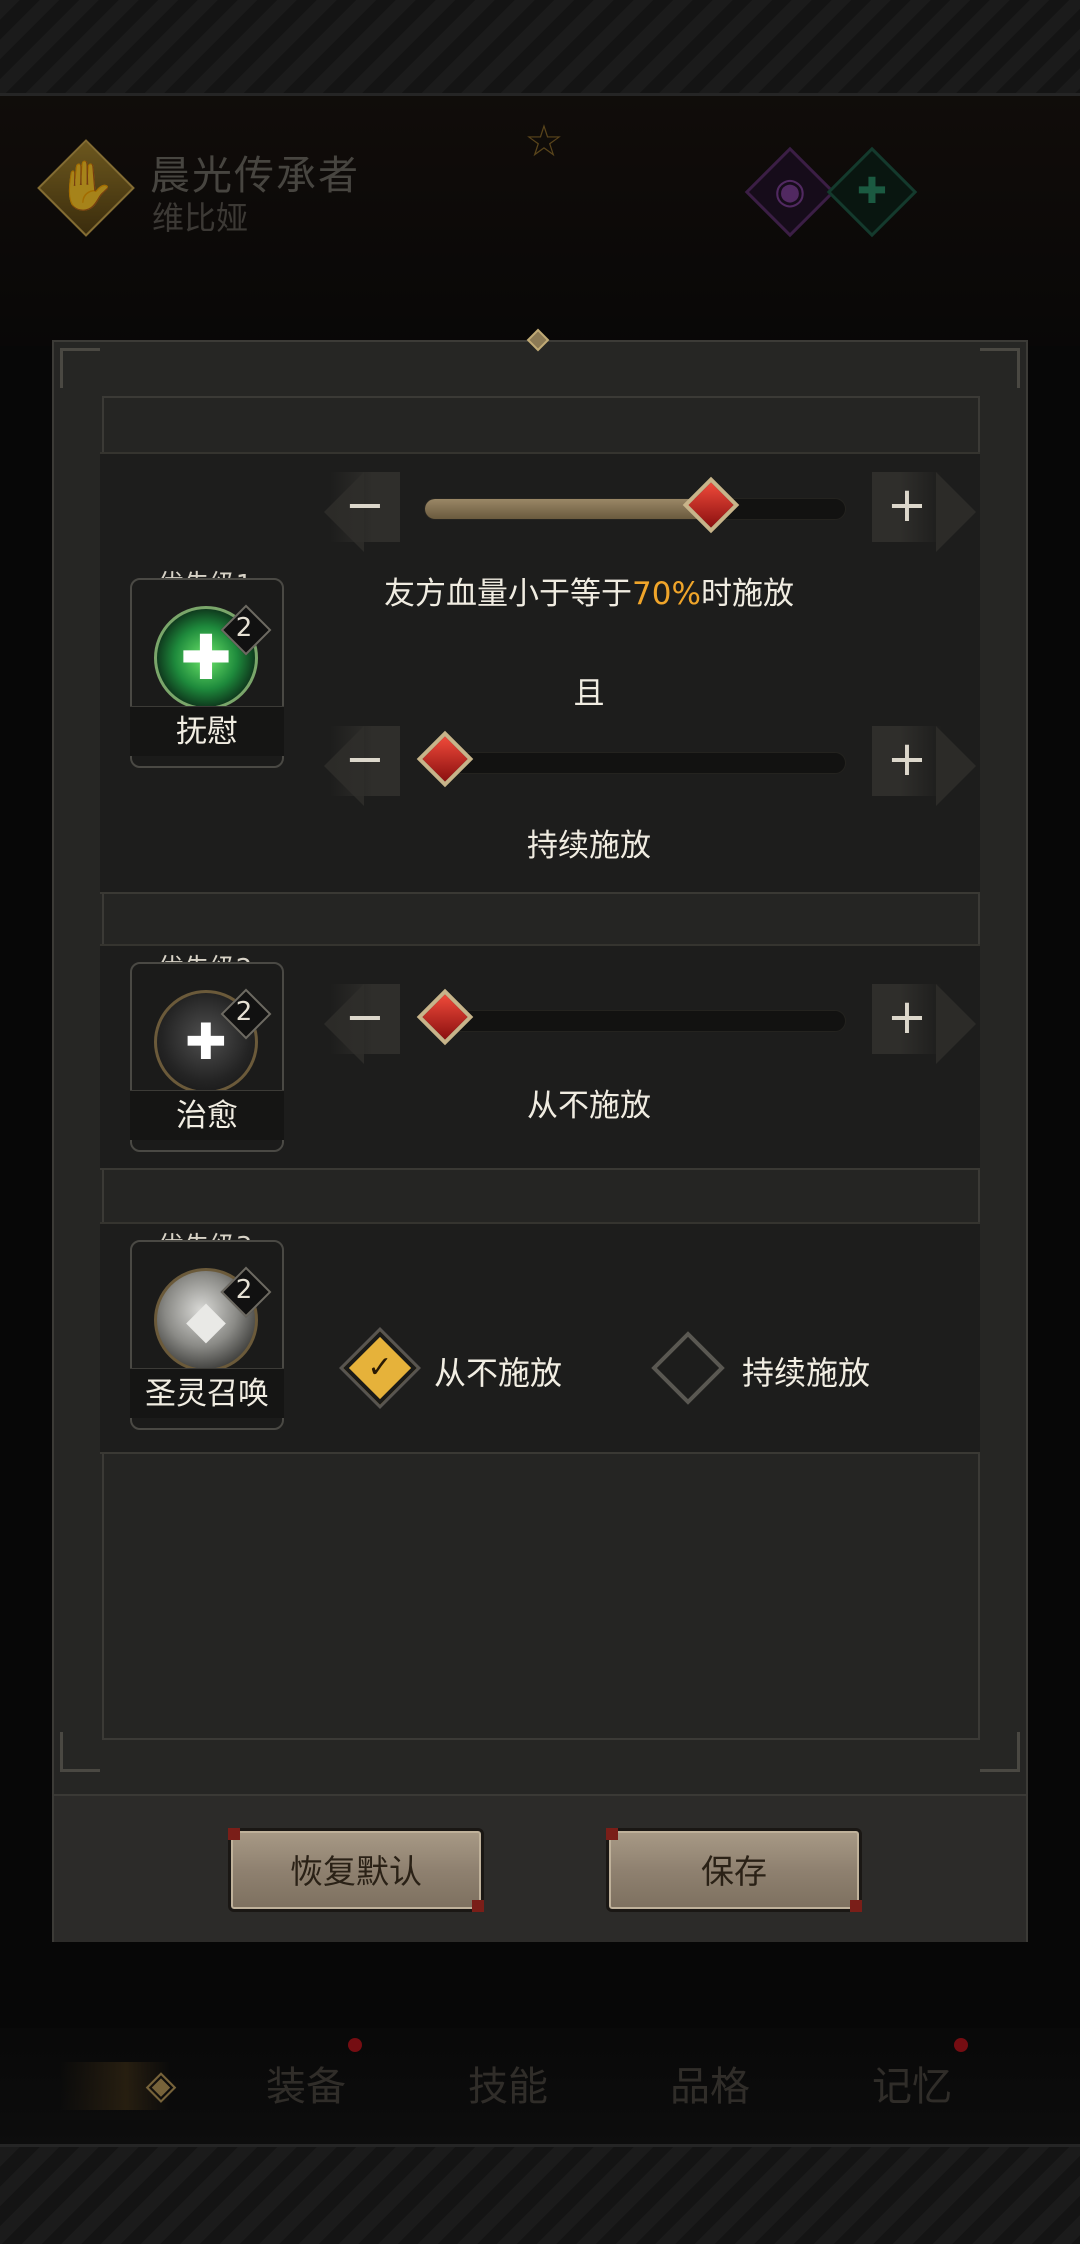 This screenshot has height=2244, width=1080. I want to click on condition-value: 70%, so click(666, 594).